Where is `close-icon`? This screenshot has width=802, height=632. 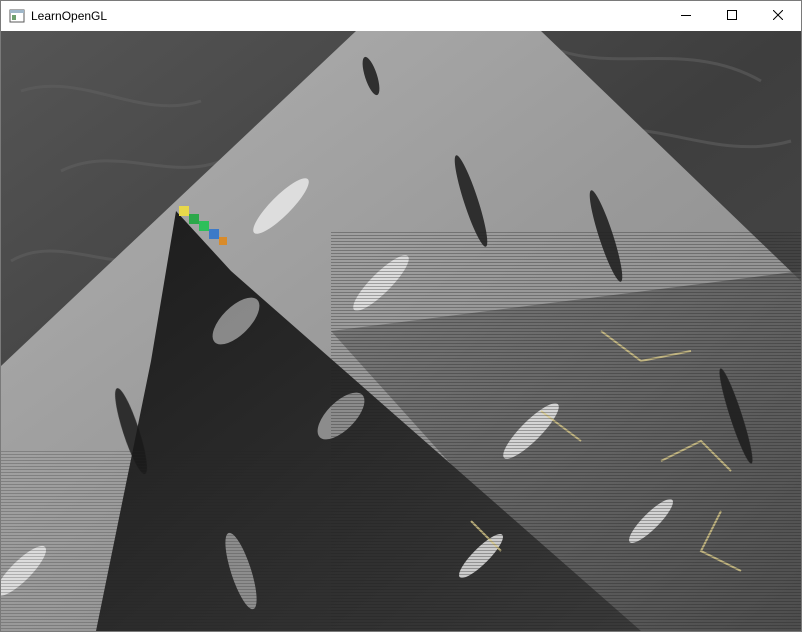
close-icon is located at coordinates (778, 16).